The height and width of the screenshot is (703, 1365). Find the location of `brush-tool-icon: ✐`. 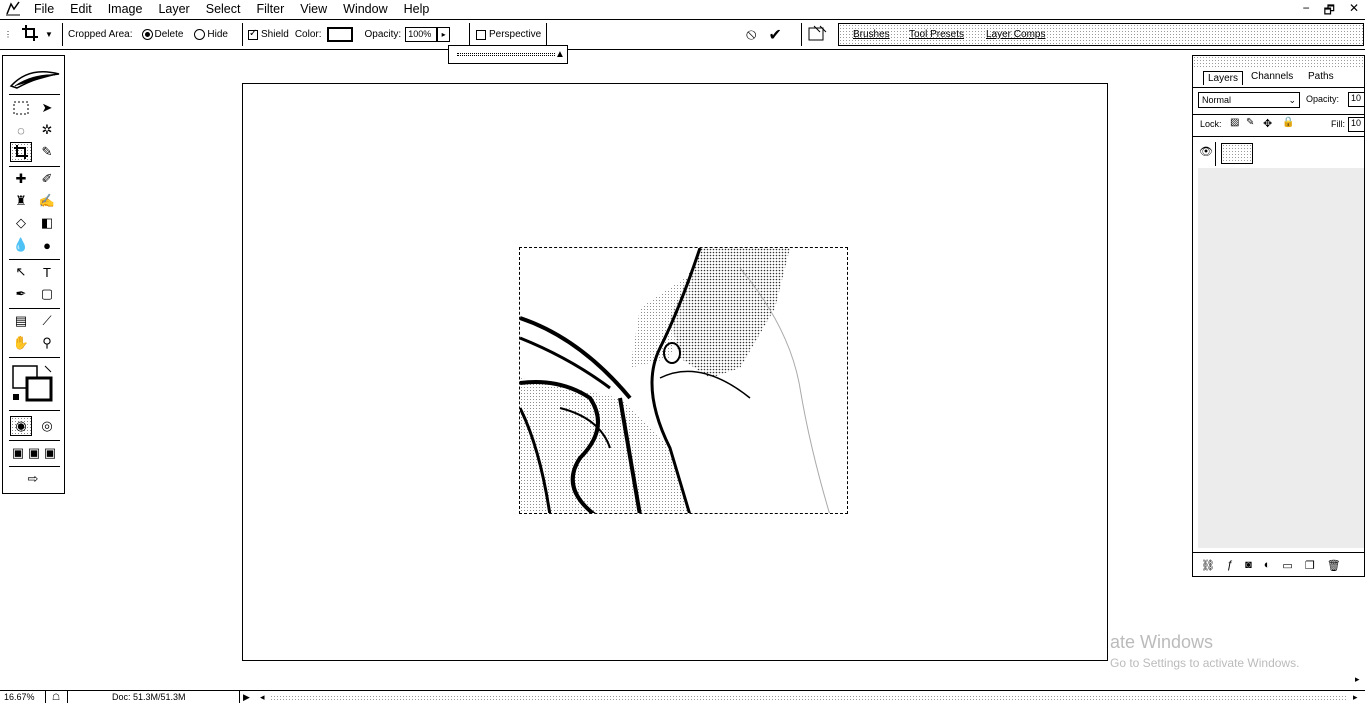

brush-tool-icon: ✐ is located at coordinates (47, 179).